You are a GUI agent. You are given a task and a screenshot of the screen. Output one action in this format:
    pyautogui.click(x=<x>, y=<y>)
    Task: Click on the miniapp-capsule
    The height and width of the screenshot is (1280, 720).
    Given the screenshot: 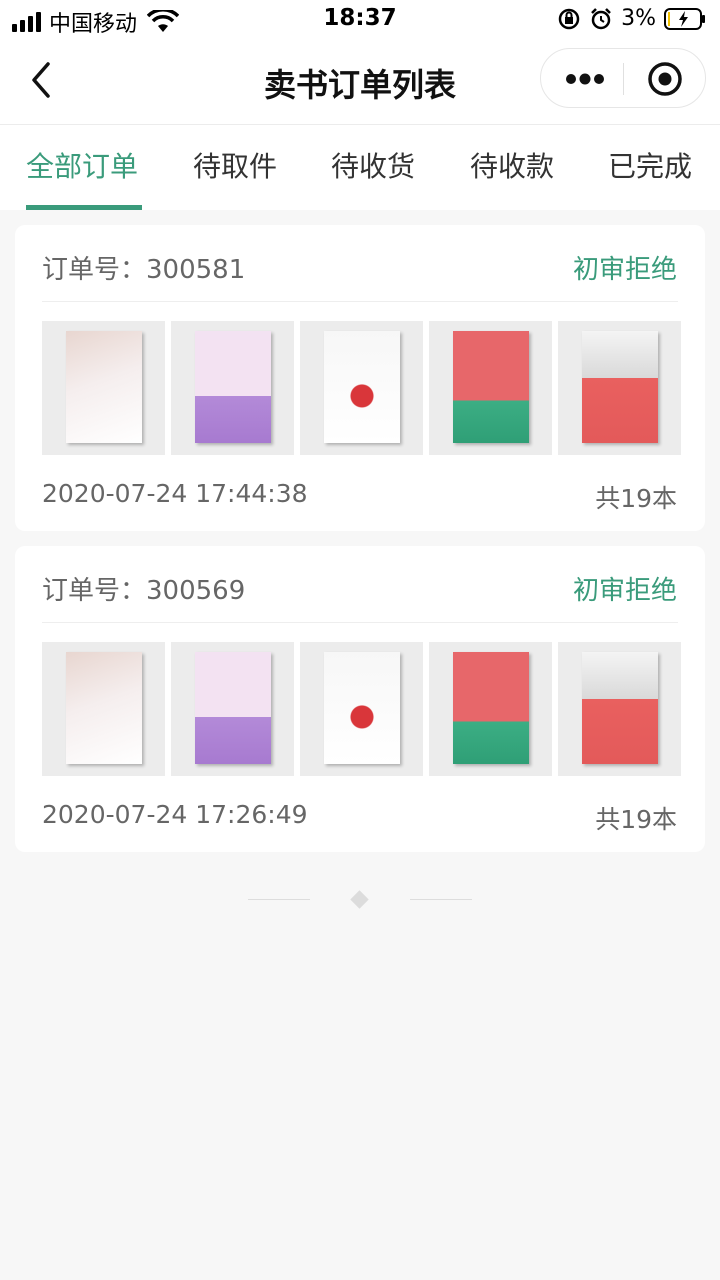 What is the action you would take?
    pyautogui.click(x=623, y=78)
    